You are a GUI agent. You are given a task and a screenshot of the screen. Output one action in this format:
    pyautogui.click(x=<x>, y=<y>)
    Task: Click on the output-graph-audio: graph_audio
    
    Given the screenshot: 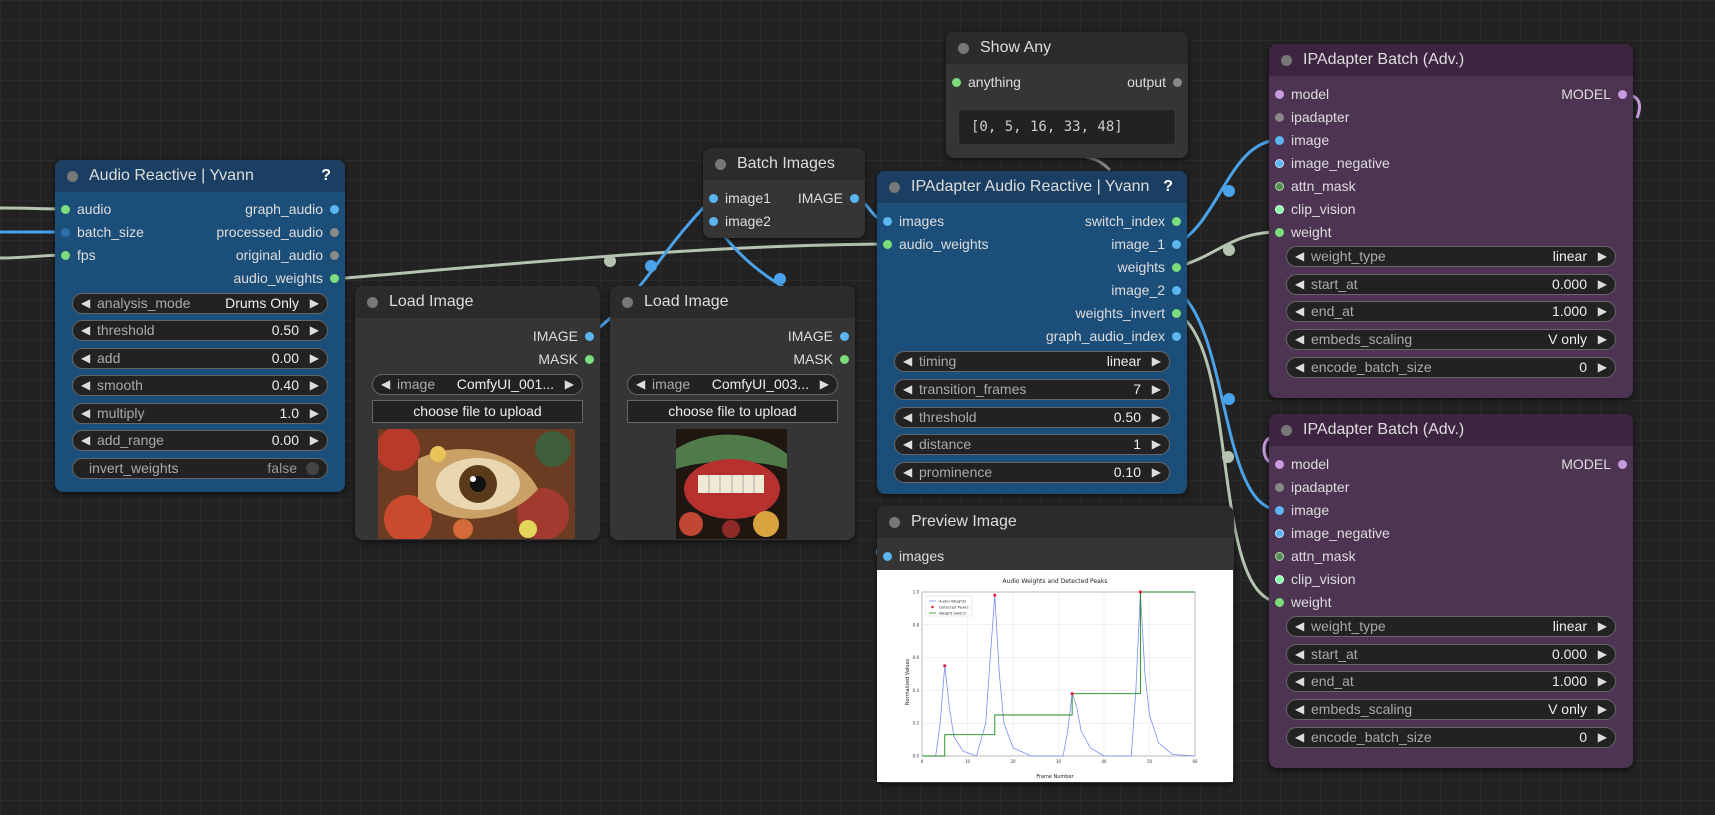 What is the action you would take?
    pyautogui.click(x=295, y=209)
    